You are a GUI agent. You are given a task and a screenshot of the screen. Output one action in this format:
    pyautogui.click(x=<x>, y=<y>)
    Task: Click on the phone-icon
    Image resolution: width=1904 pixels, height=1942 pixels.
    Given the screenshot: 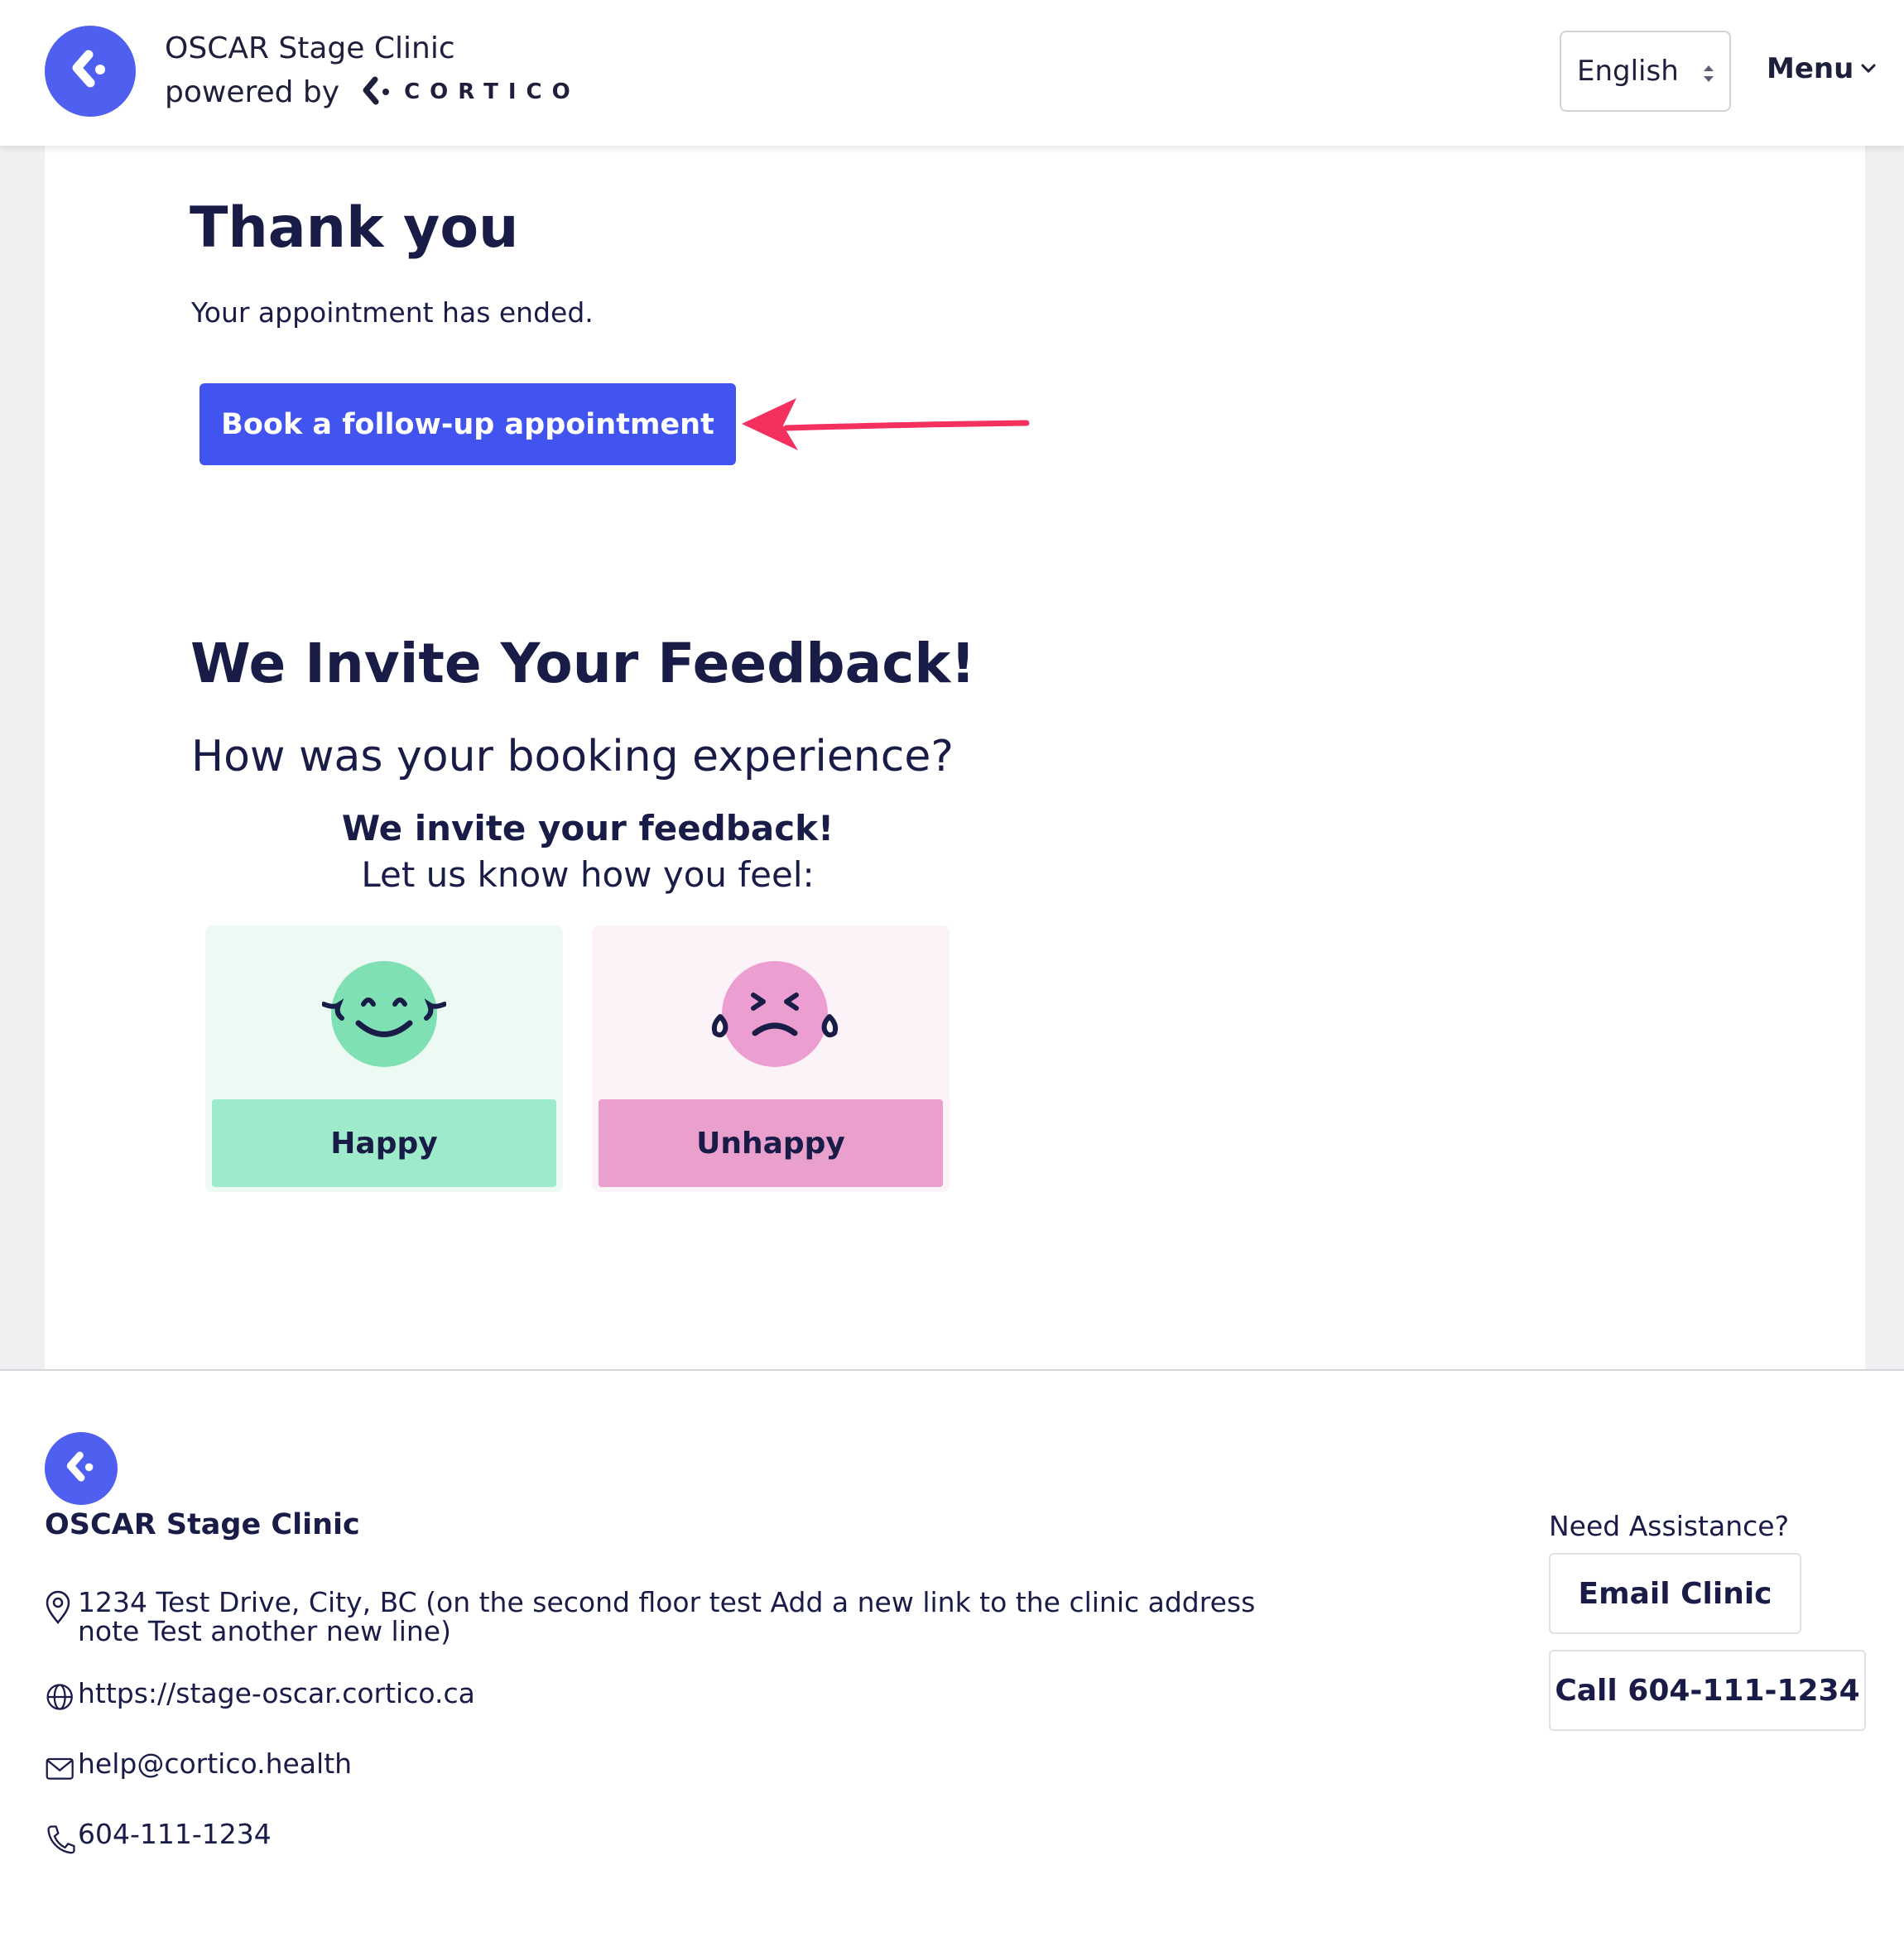 What is the action you would take?
    pyautogui.click(x=61, y=1839)
    